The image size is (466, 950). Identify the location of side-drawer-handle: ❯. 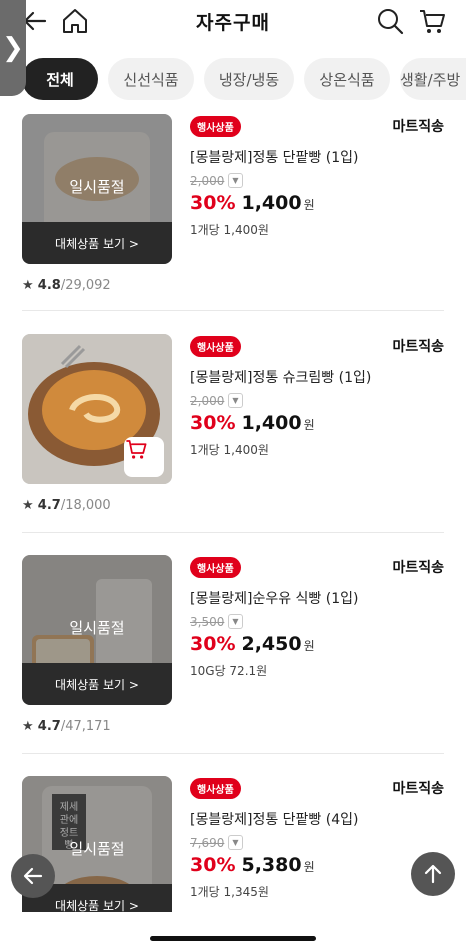
(13, 48).